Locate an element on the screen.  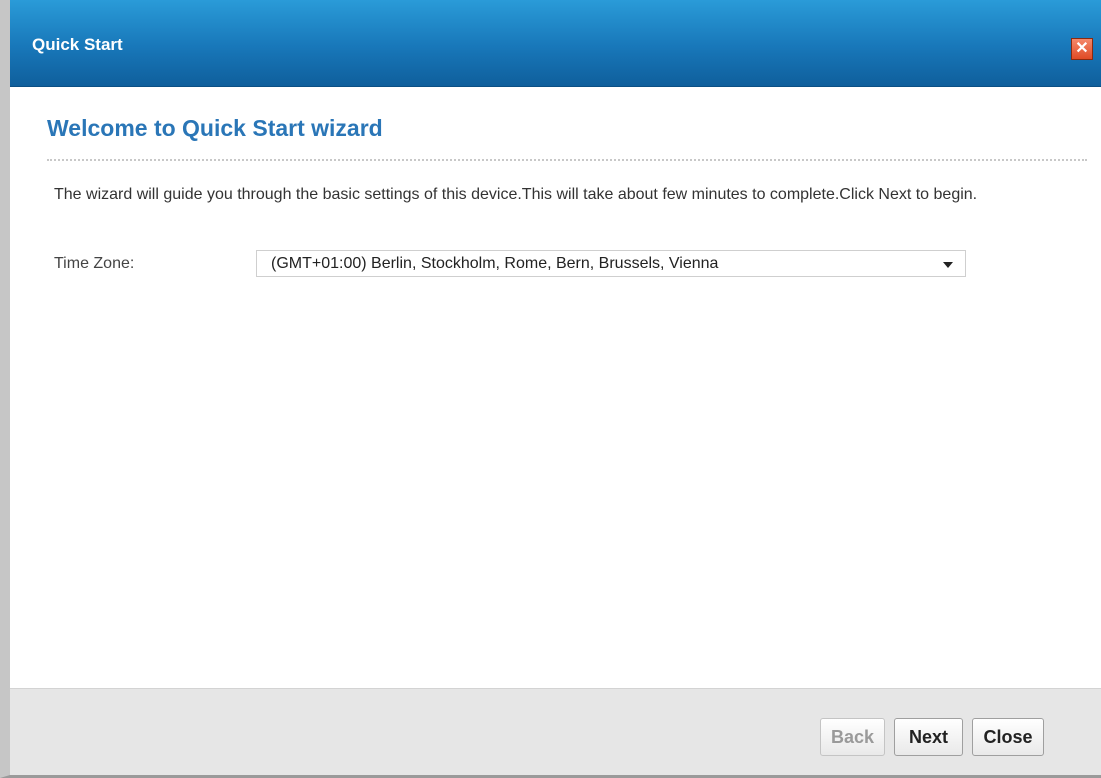
back-button: Back is located at coordinates (852, 737).